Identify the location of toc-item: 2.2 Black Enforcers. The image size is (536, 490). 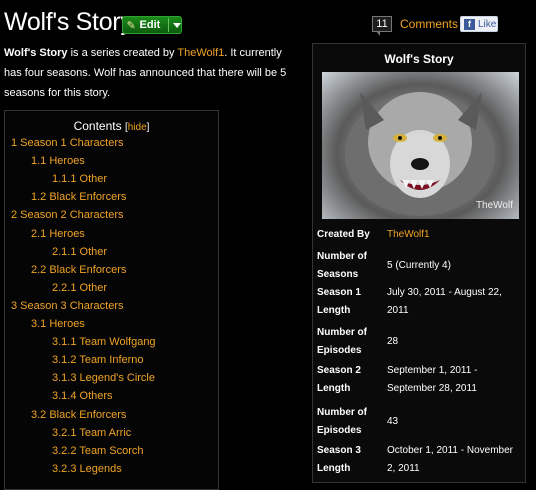
(78, 270).